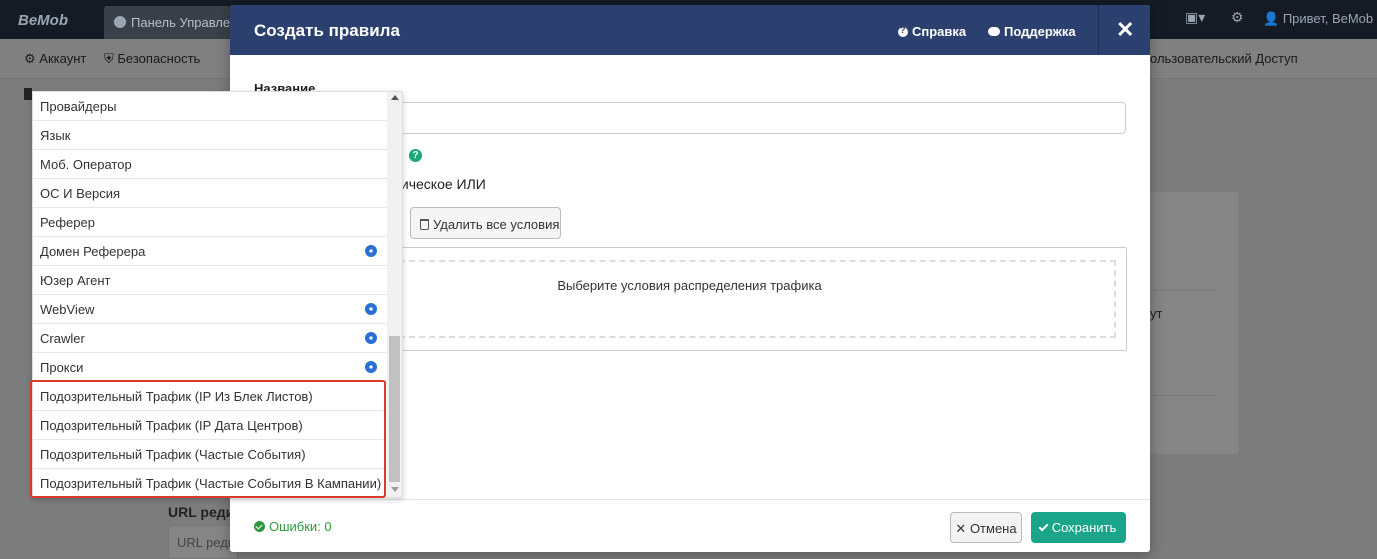  What do you see at coordinates (63, 58) in the screenshot?
I see `subnav-account-label: Аккаунт` at bounding box center [63, 58].